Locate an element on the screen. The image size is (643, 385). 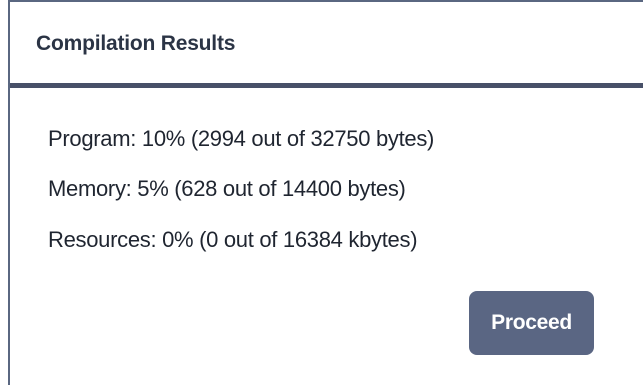
proceed-button: Proceed is located at coordinates (531, 323).